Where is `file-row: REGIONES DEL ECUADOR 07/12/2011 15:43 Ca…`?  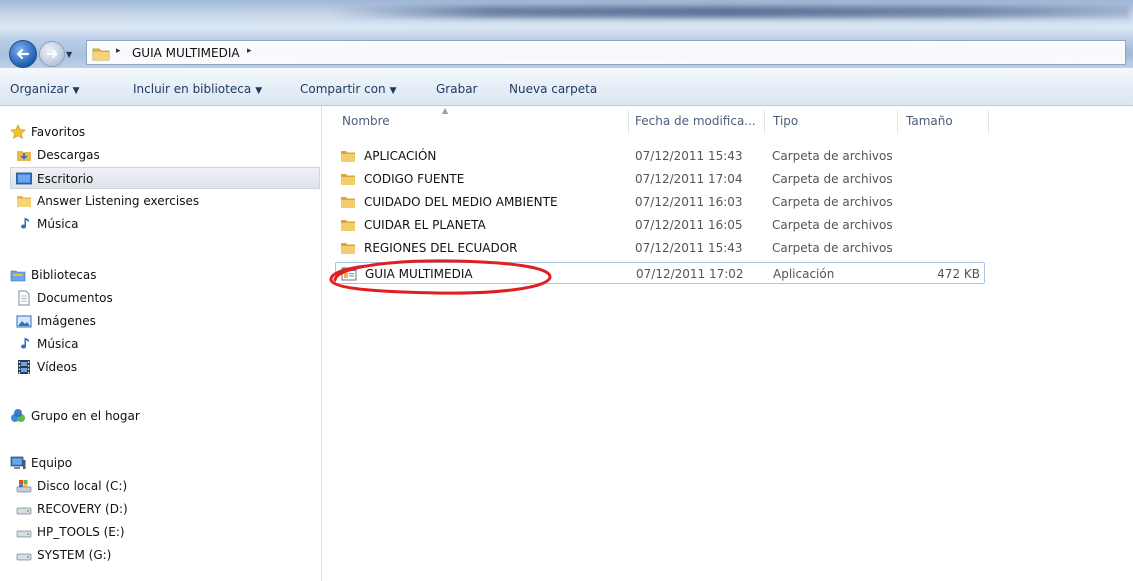
file-row: REGIONES DEL ECUADOR 07/12/2011 15:43 Ca… is located at coordinates (660, 248).